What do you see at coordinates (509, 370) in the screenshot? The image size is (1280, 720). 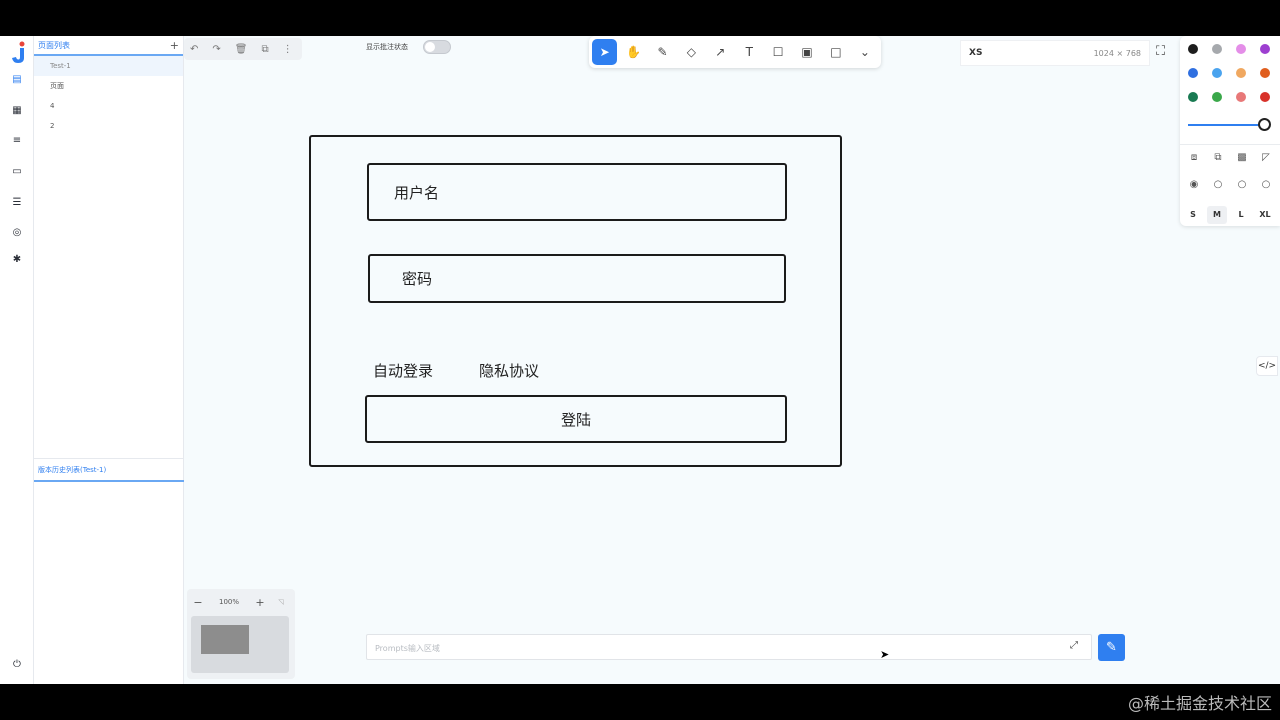 I see `privacy-text: 隐私协议` at bounding box center [509, 370].